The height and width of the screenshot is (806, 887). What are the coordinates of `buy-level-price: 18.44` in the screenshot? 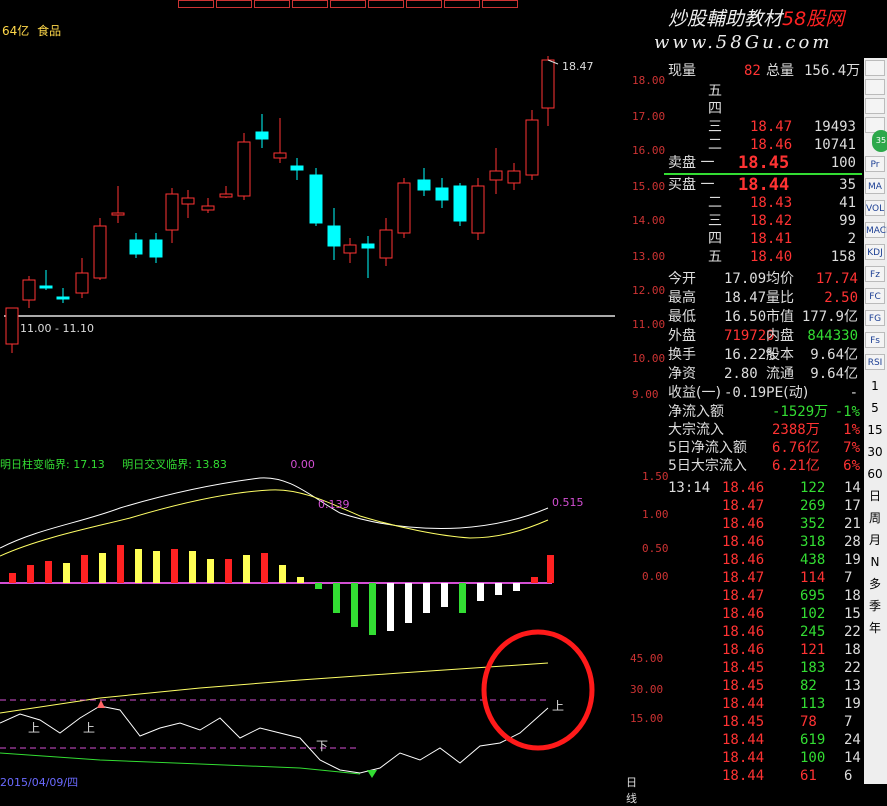 It's located at (764, 185).